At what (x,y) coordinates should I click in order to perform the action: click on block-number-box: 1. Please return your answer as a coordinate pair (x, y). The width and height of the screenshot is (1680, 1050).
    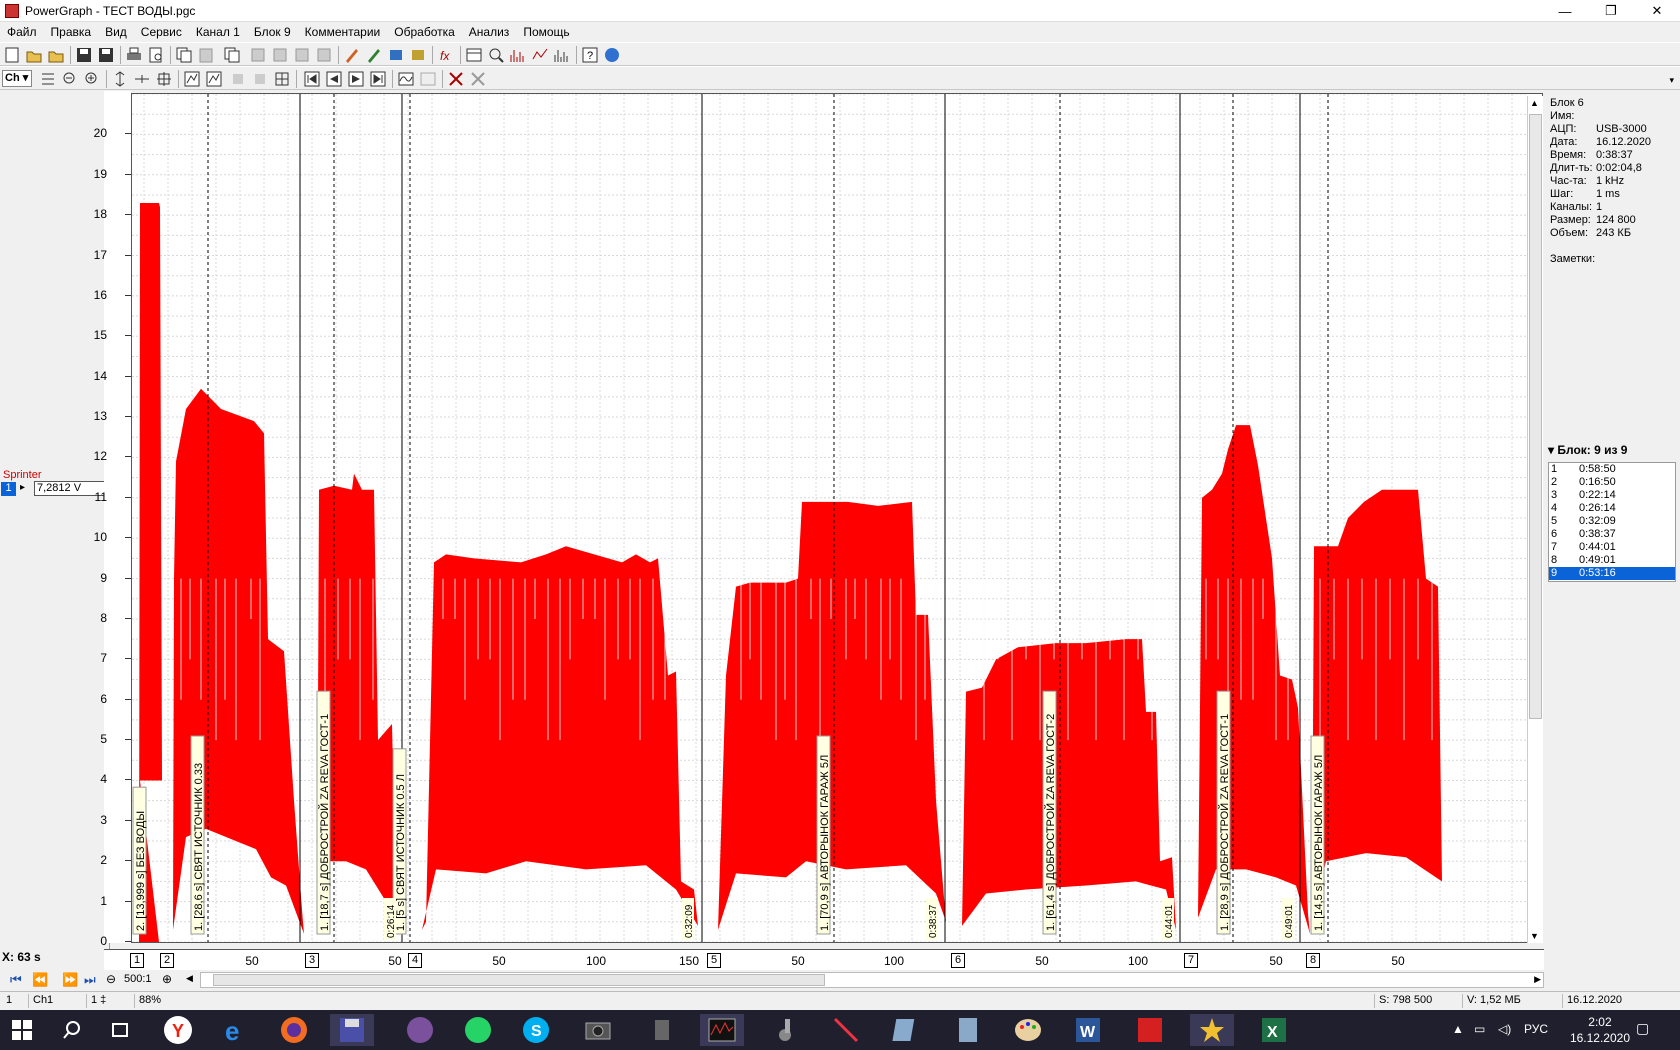
    Looking at the image, I should click on (137, 960).